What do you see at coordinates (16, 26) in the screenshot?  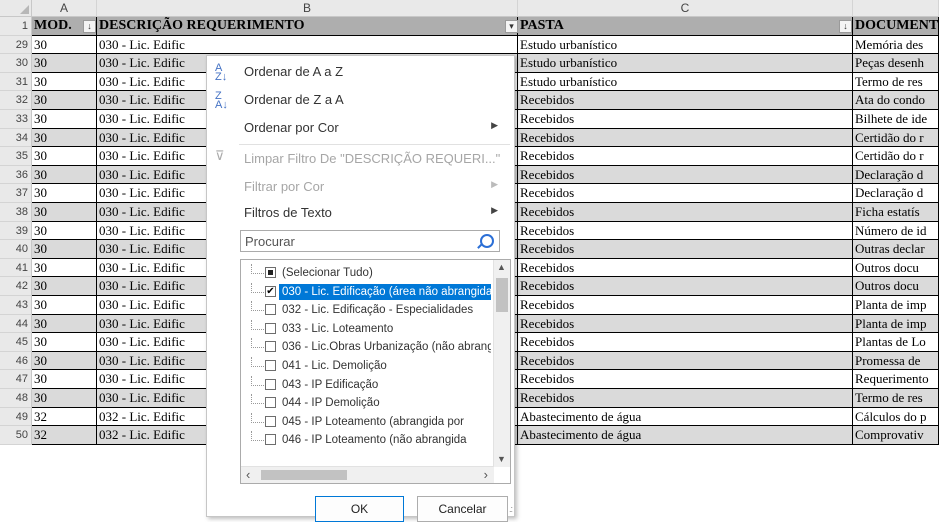 I see `row-number: 1` at bounding box center [16, 26].